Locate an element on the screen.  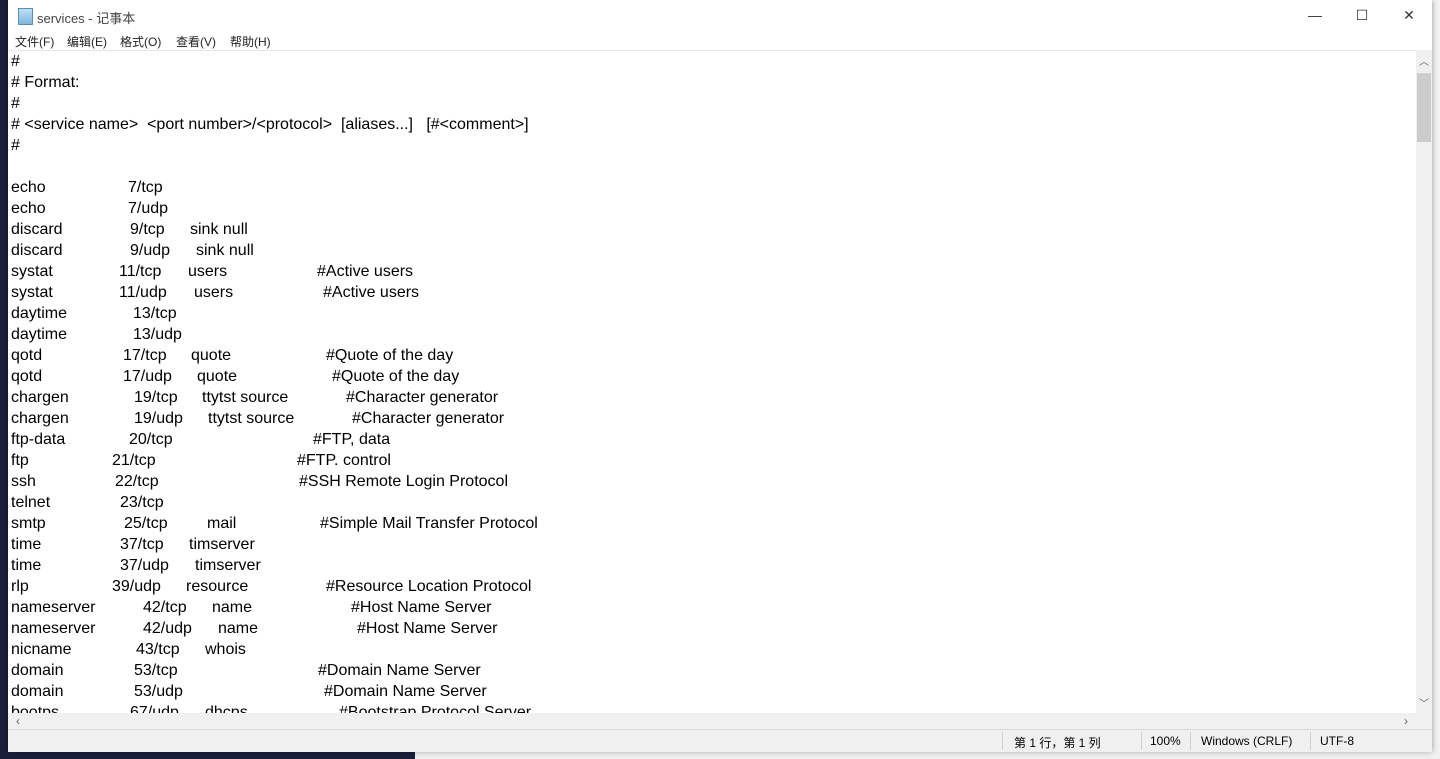
scroll-left-icon: ‹ is located at coordinates (18, 721).